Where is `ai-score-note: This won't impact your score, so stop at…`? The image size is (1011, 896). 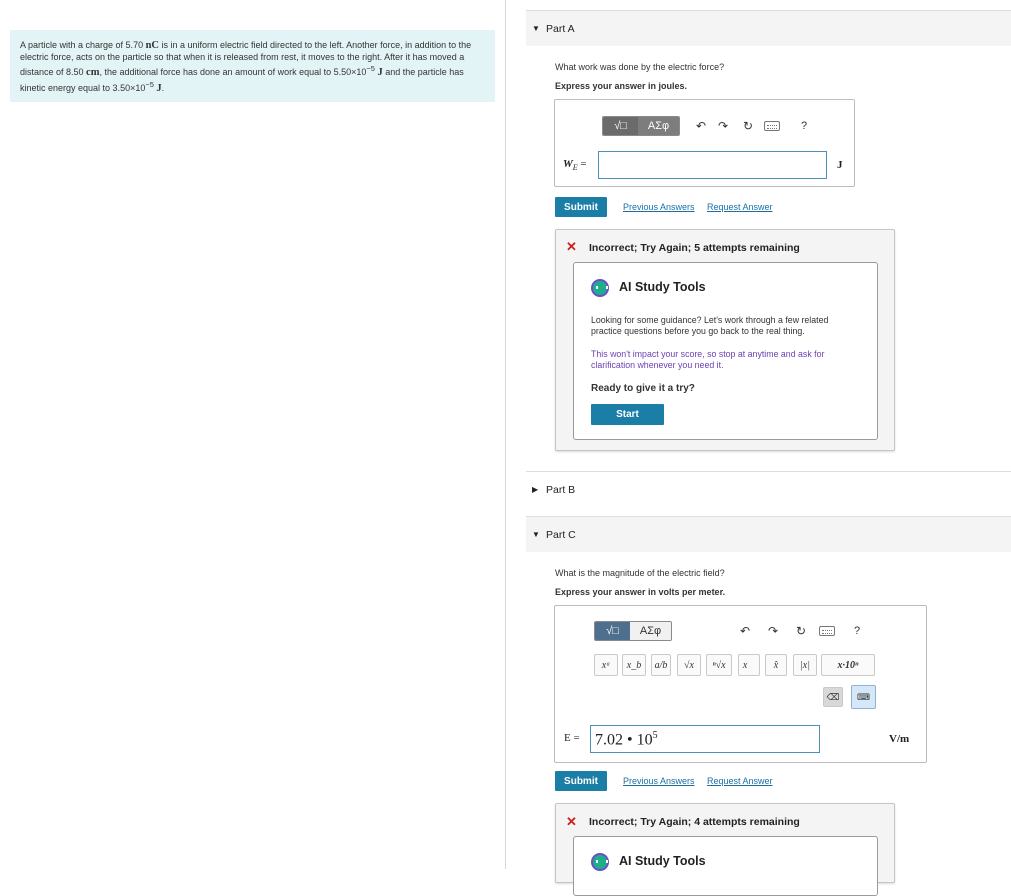 ai-score-note: This won't impact your score, so stop at… is located at coordinates (708, 359).